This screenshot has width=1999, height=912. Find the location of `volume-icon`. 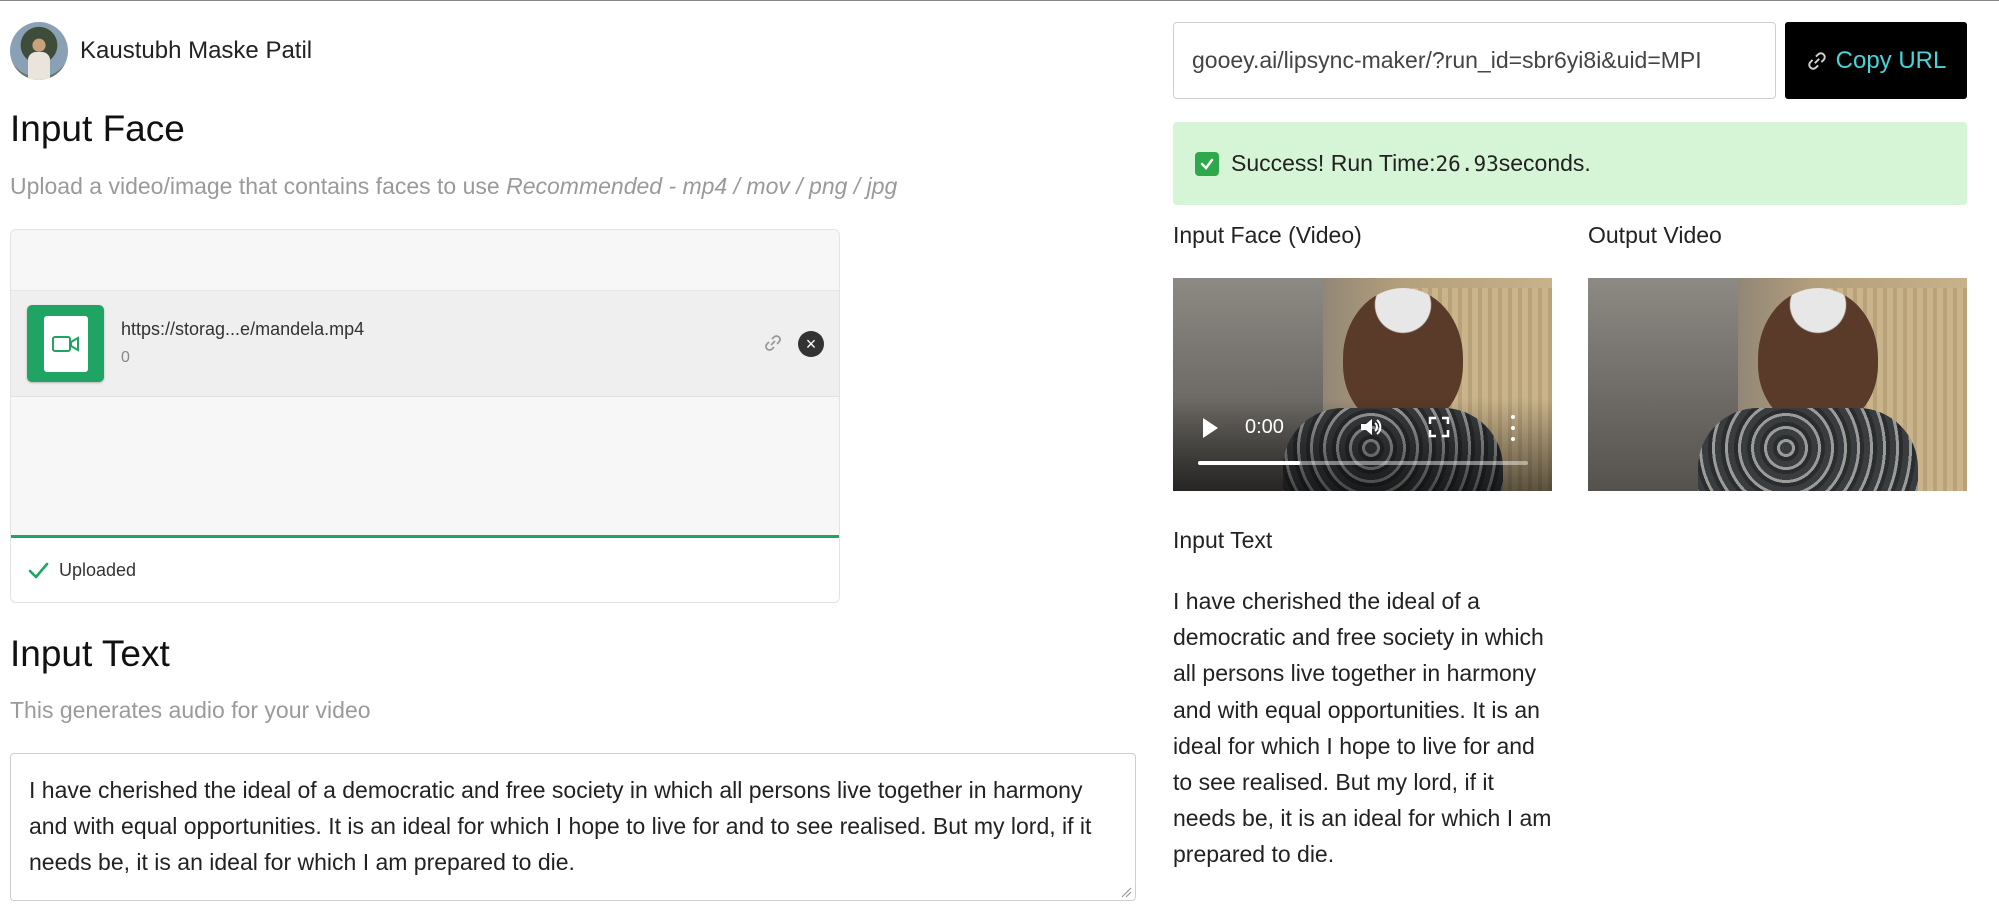

volume-icon is located at coordinates (1371, 427).